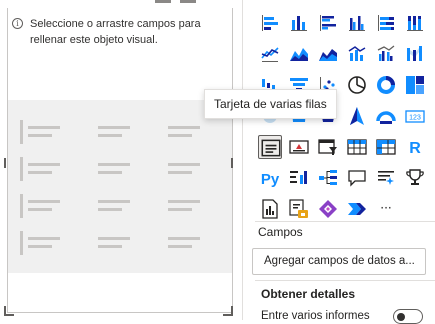 This screenshot has height=324, width=435. I want to click on stacked-column-chart-icon, so click(299, 23).